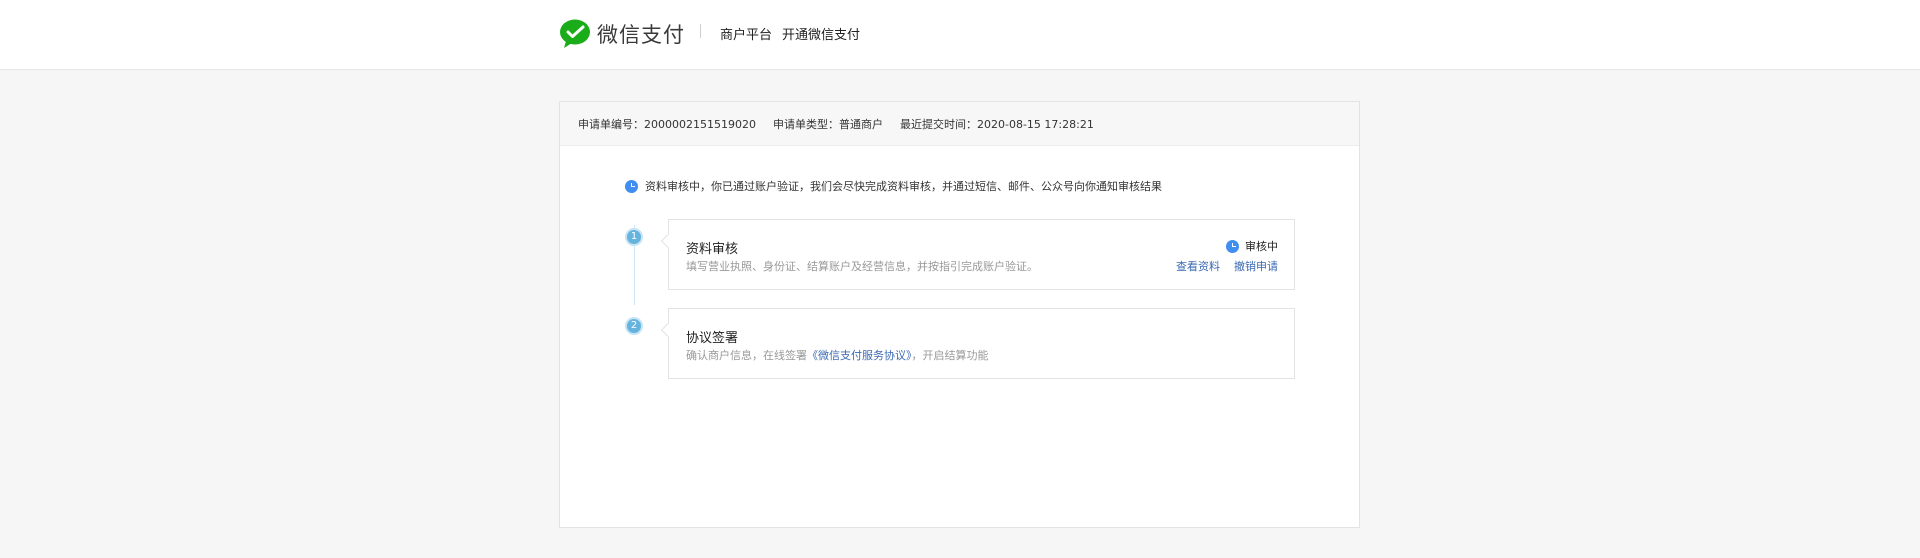 The height and width of the screenshot is (558, 1920). I want to click on header-nav: 商户平台 开通微信支付, so click(790, 33).